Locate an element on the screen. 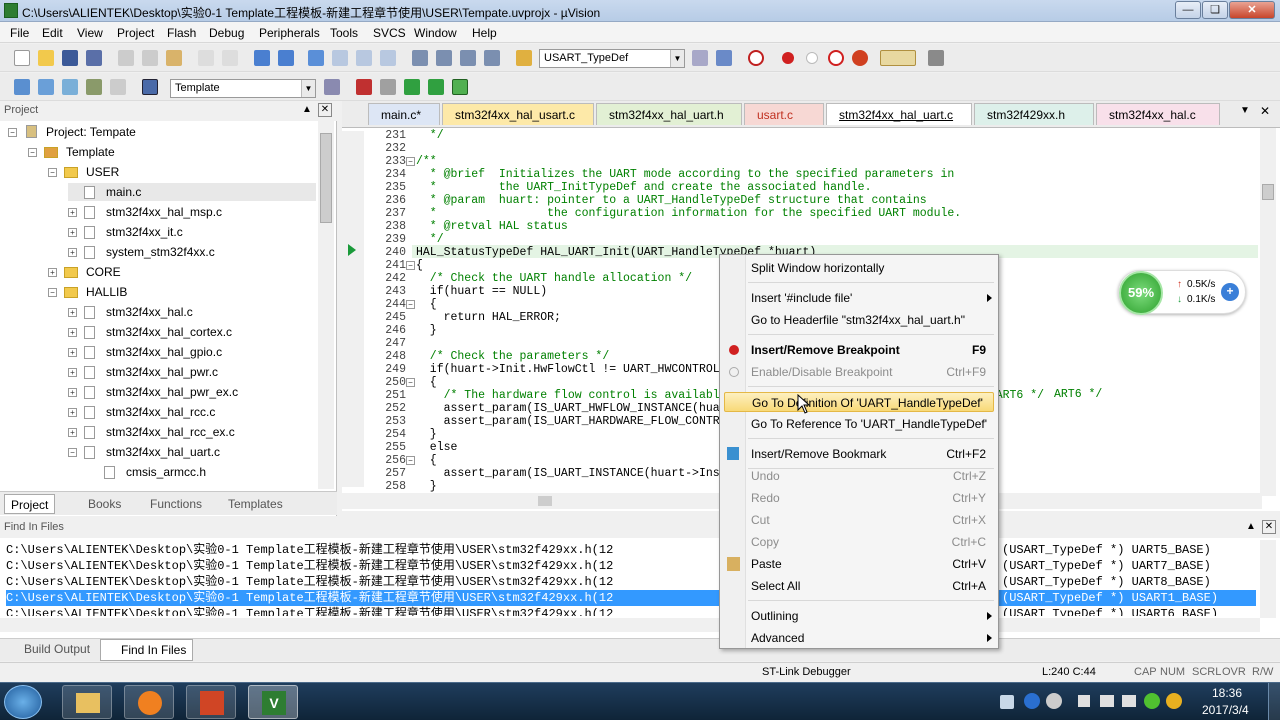  disable-breakpoint-icon is located at coordinates (812, 58).